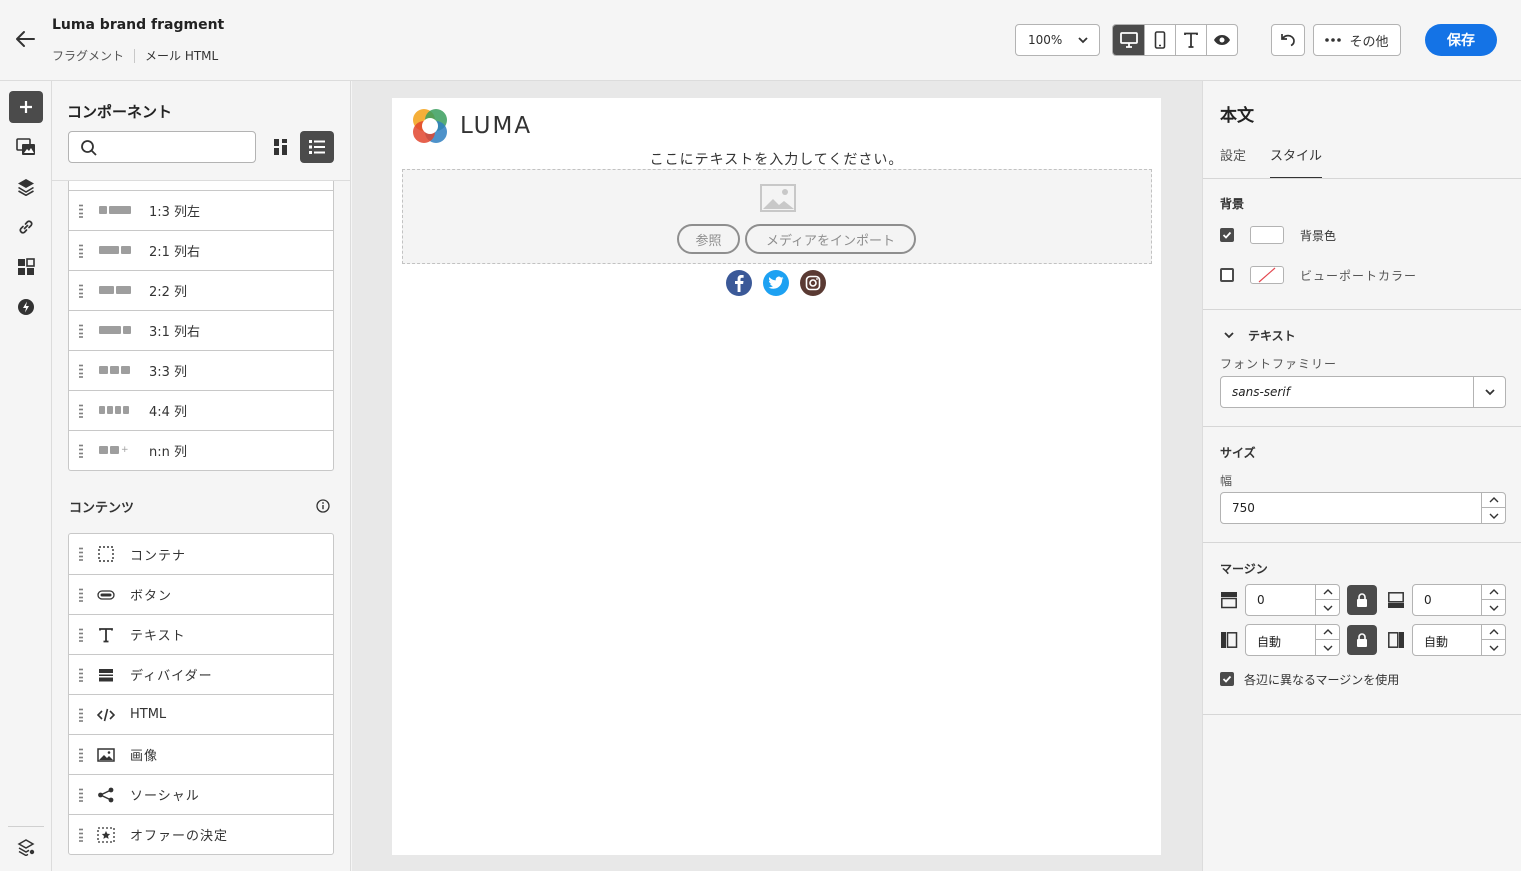  What do you see at coordinates (1057, 40) in the screenshot?
I see `zoom-select: 100%` at bounding box center [1057, 40].